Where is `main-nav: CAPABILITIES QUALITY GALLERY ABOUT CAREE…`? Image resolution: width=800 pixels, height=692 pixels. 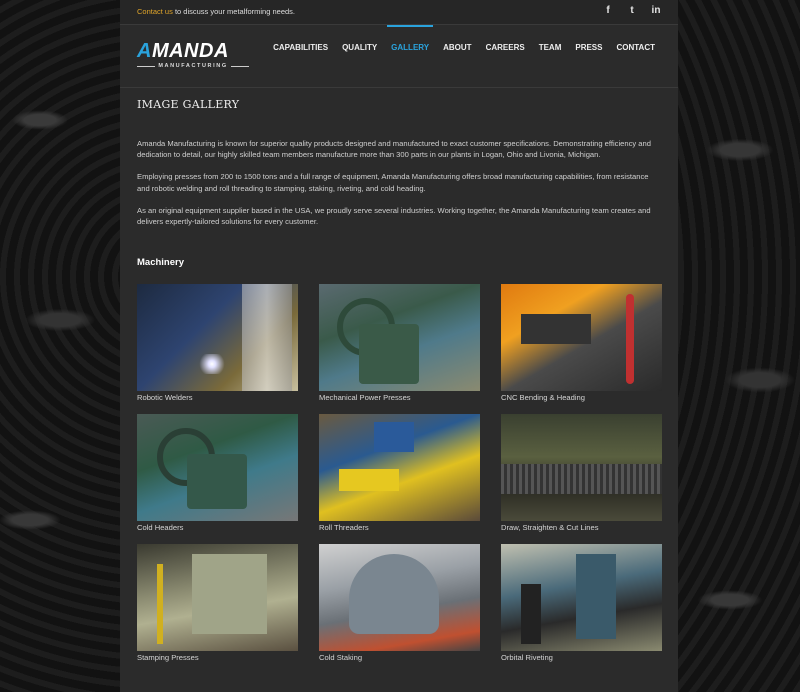
main-nav: CAPABILITIES QUALITY GALLERY ABOUT CAREE… is located at coordinates (464, 47).